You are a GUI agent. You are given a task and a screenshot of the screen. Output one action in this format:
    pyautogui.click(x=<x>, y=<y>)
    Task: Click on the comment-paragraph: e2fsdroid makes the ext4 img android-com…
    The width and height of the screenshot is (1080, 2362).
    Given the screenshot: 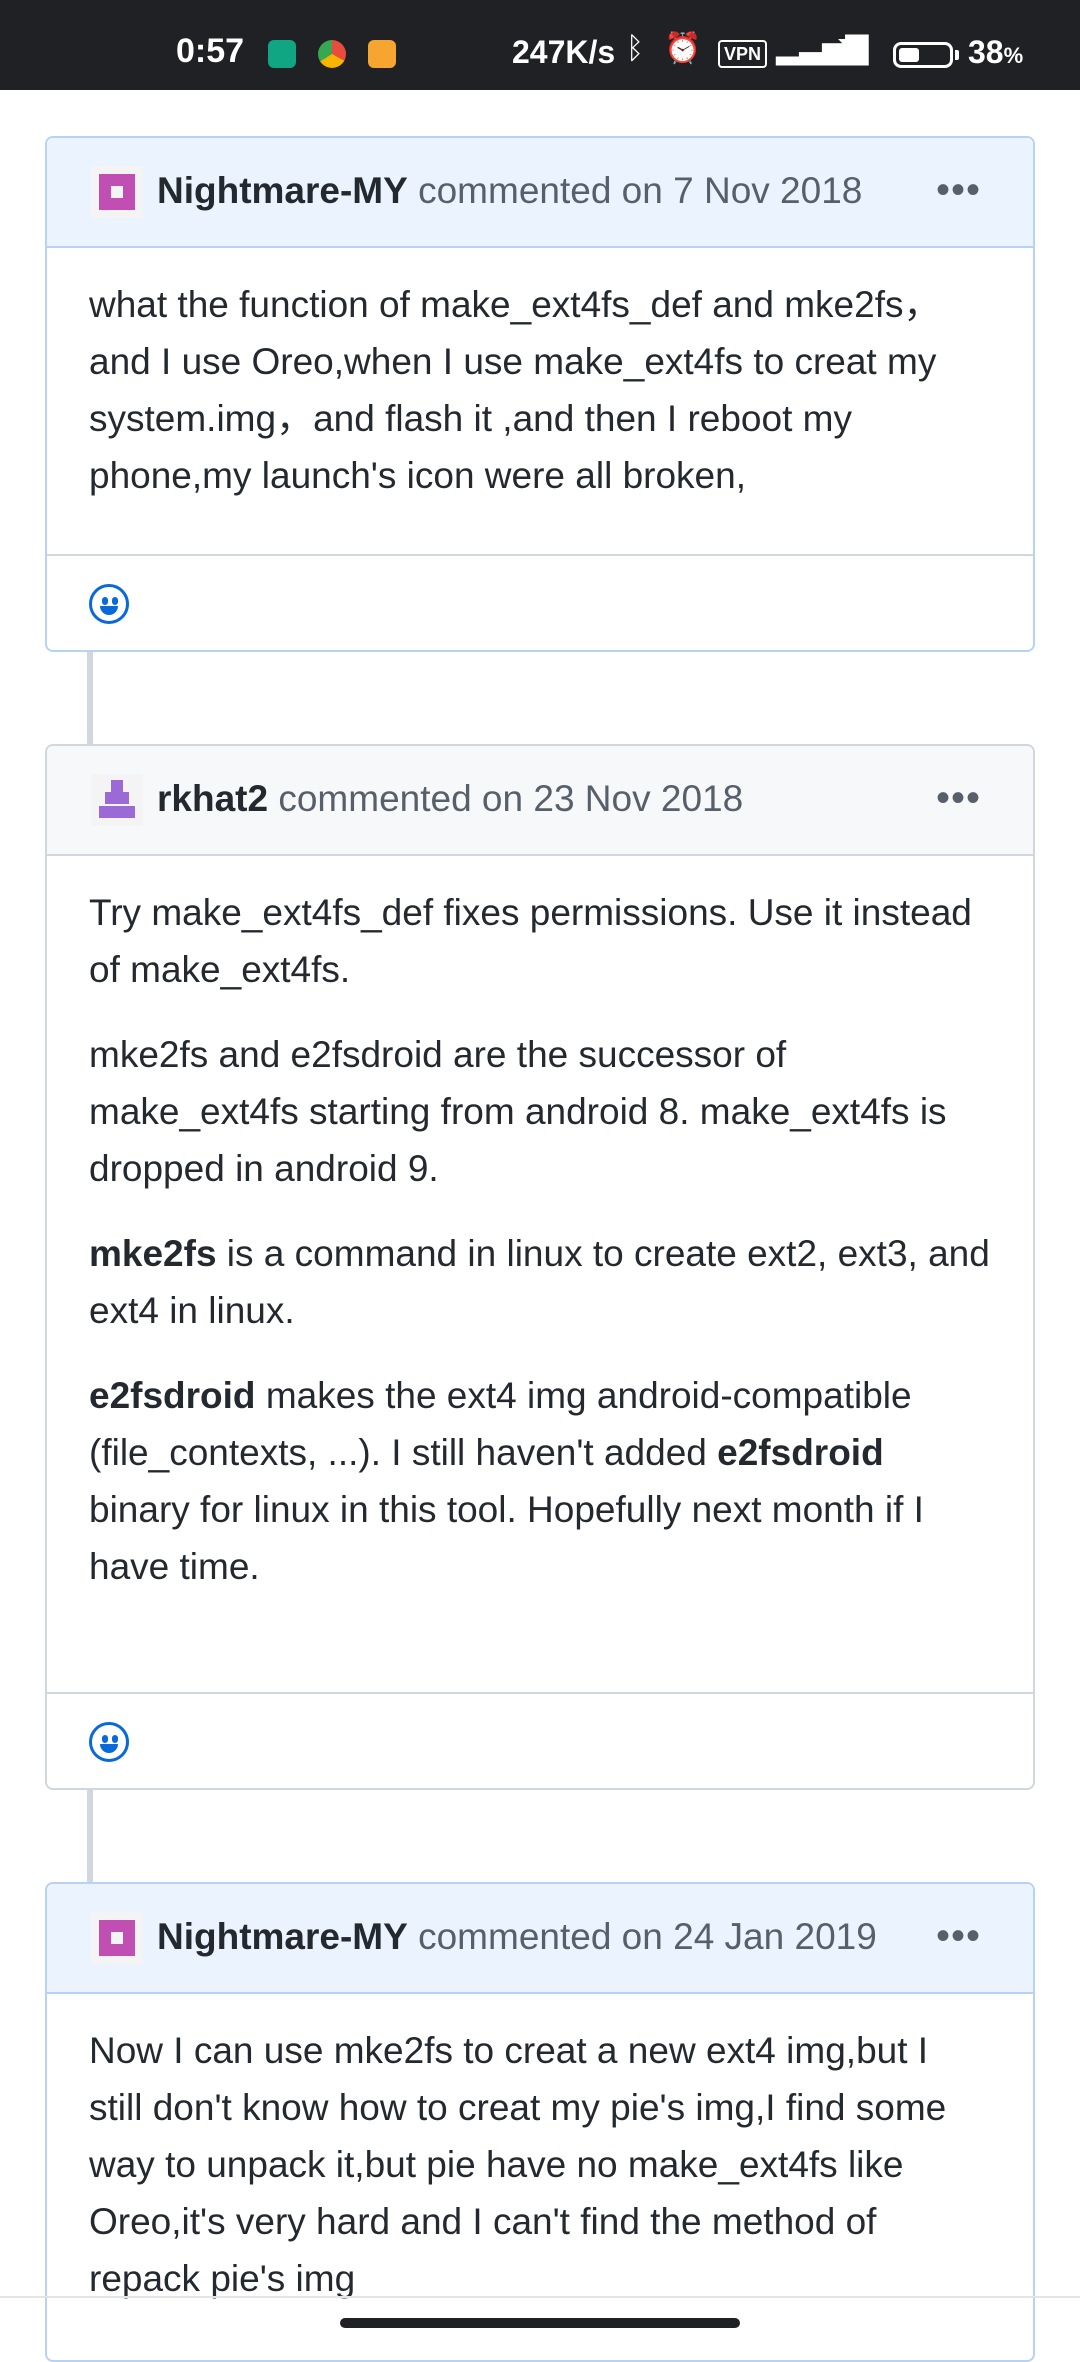 What is the action you would take?
    pyautogui.click(x=506, y=1481)
    